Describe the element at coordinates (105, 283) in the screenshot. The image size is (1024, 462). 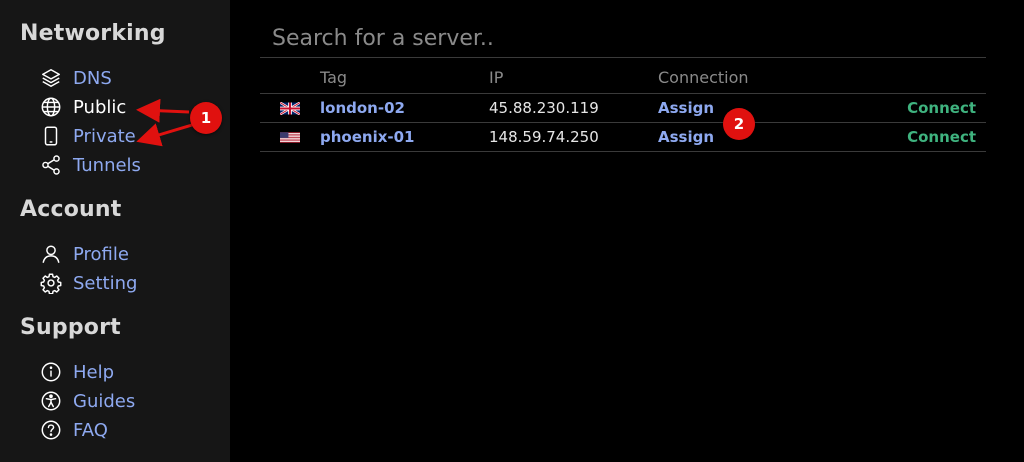
I see `sidebar-item-label: Setting` at that location.